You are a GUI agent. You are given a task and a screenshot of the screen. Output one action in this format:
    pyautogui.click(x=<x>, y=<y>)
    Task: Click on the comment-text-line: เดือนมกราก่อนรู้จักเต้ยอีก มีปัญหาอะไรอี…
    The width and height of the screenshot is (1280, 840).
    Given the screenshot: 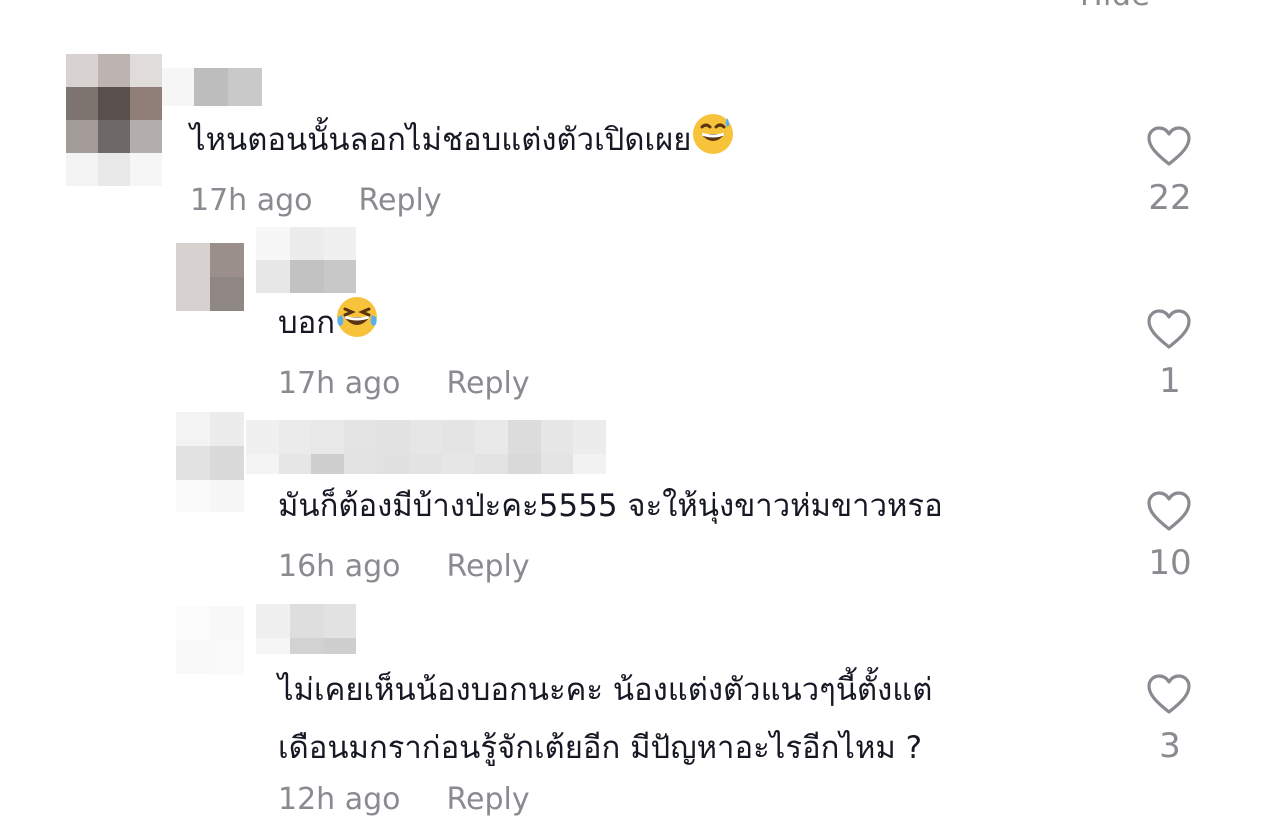 What is the action you would take?
    pyautogui.click(x=600, y=748)
    